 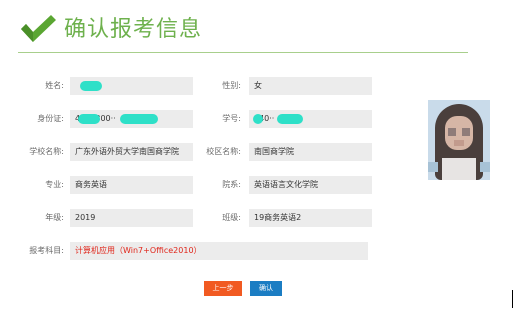 What do you see at coordinates (243, 32) in the screenshot?
I see `page-header: 确认报考信息` at bounding box center [243, 32].